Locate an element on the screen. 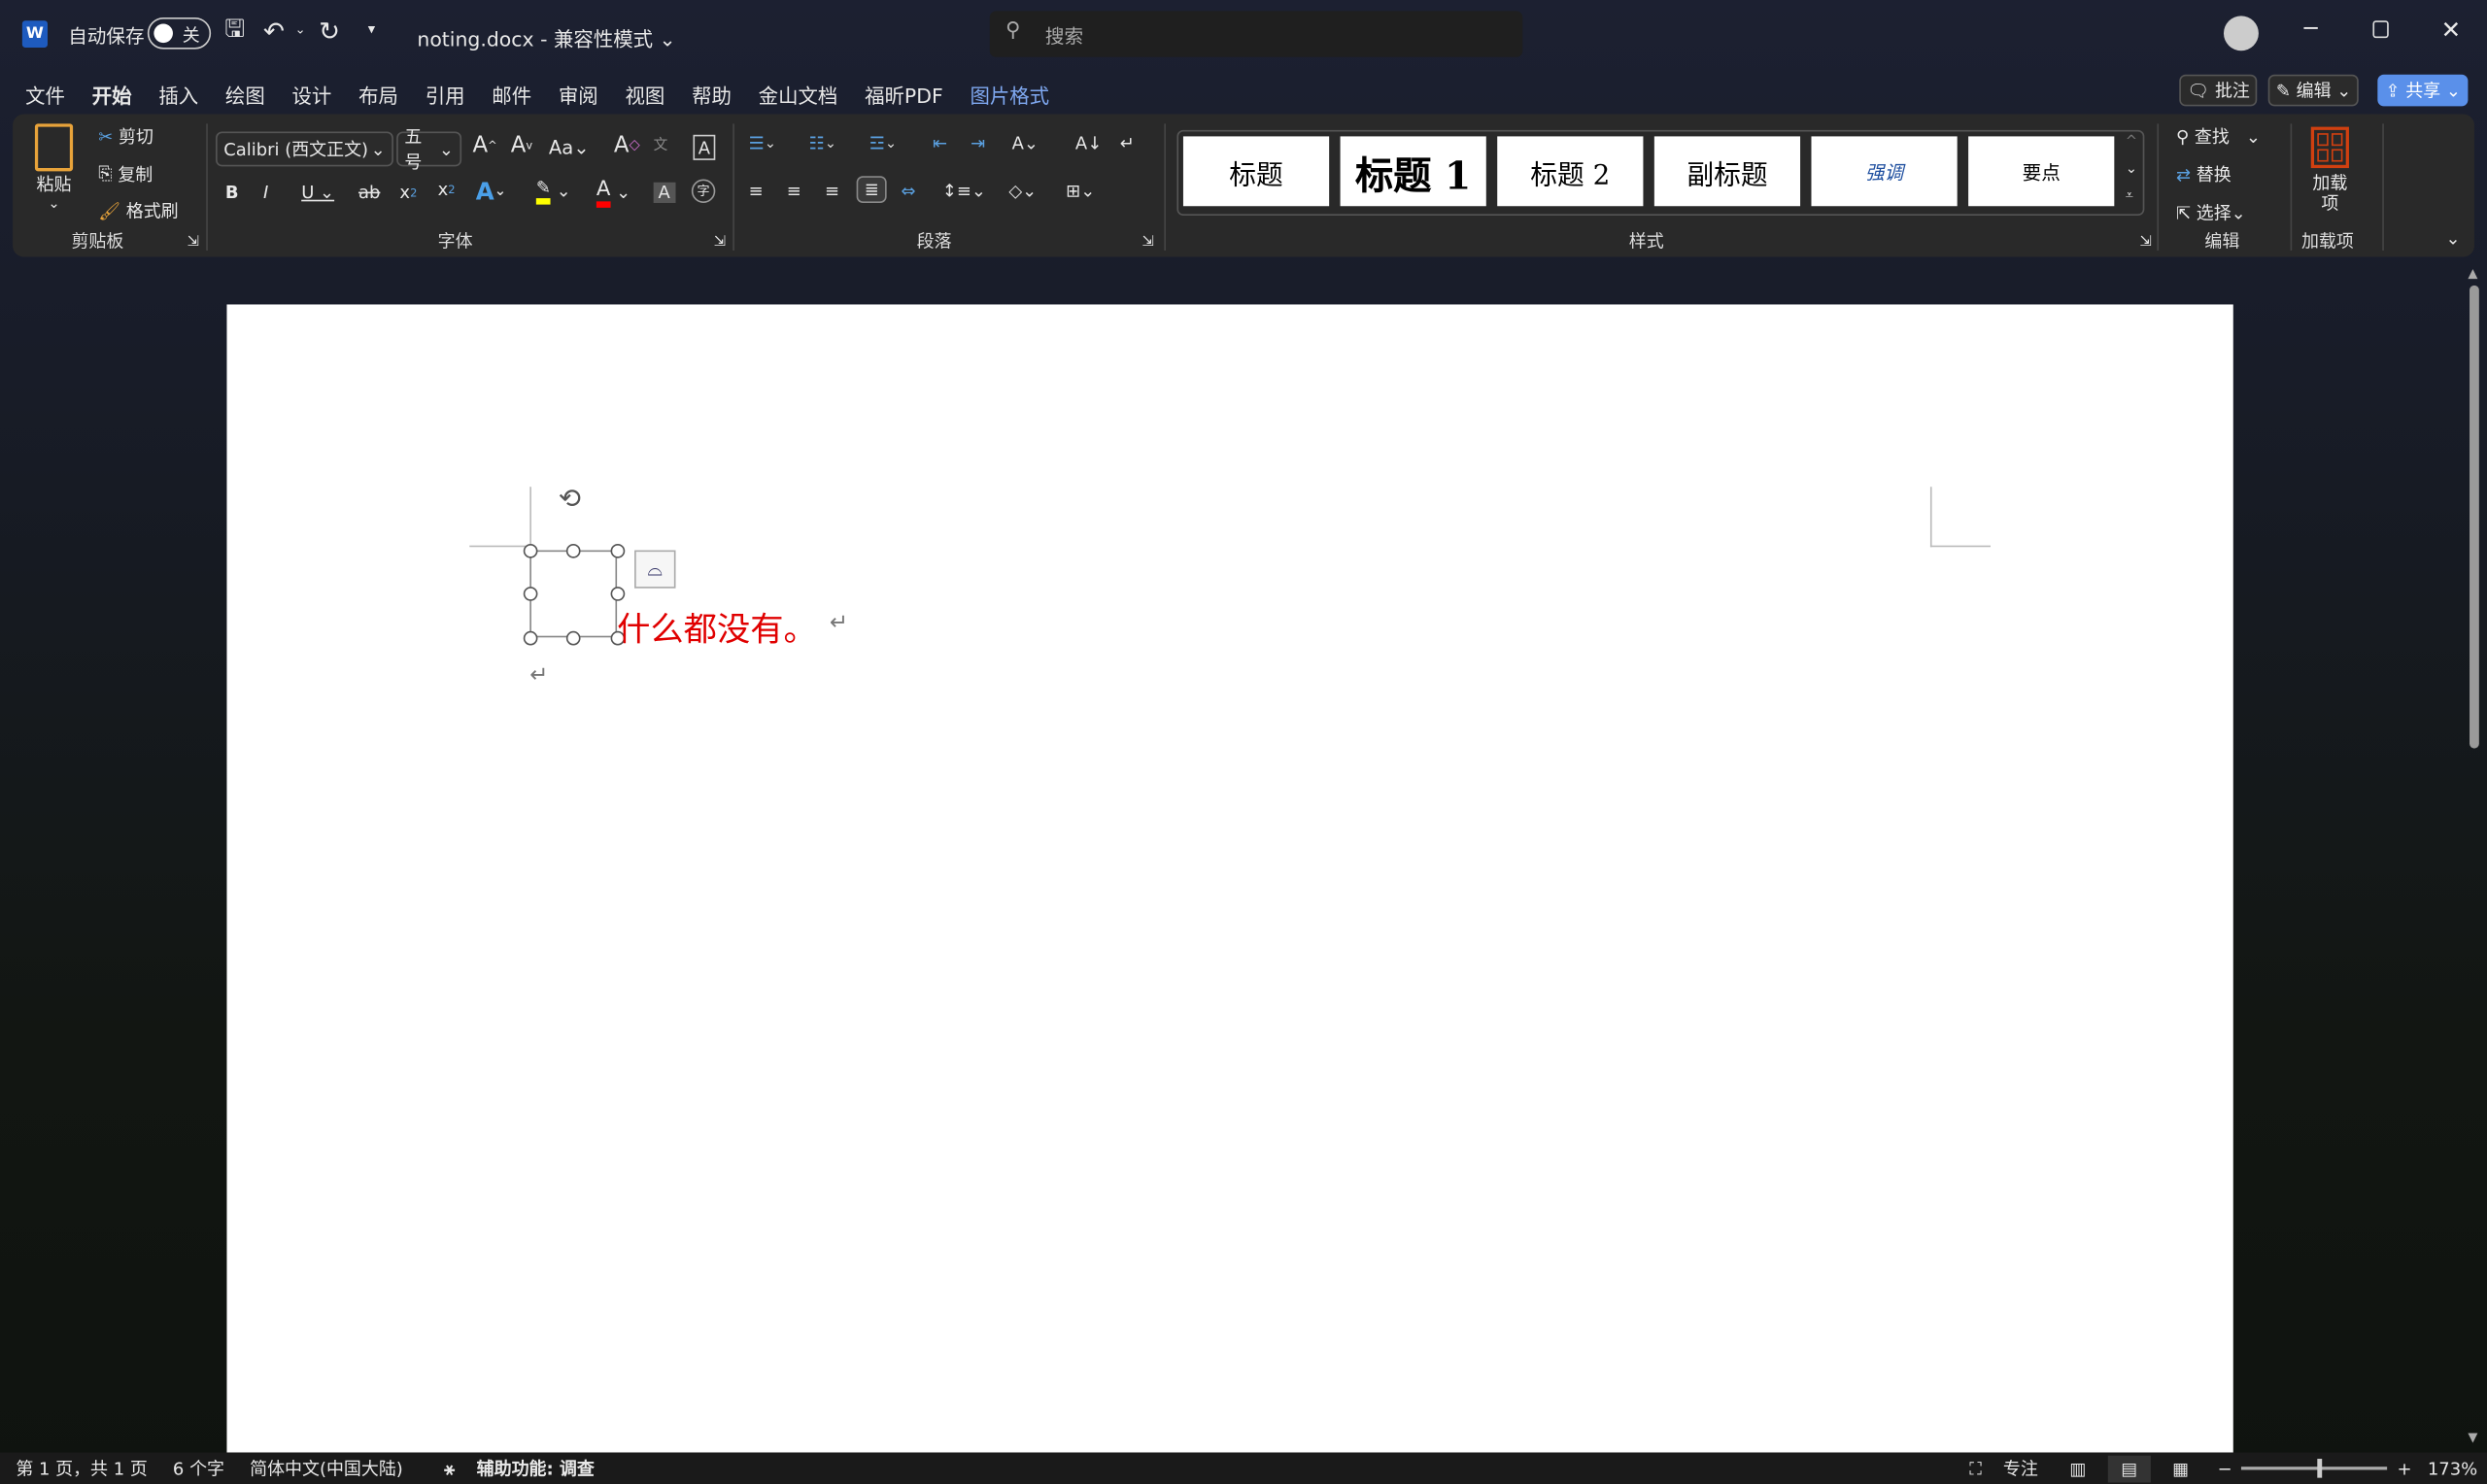 The height and width of the screenshot is (1484, 2487). character-border-icon: A is located at coordinates (704, 147).